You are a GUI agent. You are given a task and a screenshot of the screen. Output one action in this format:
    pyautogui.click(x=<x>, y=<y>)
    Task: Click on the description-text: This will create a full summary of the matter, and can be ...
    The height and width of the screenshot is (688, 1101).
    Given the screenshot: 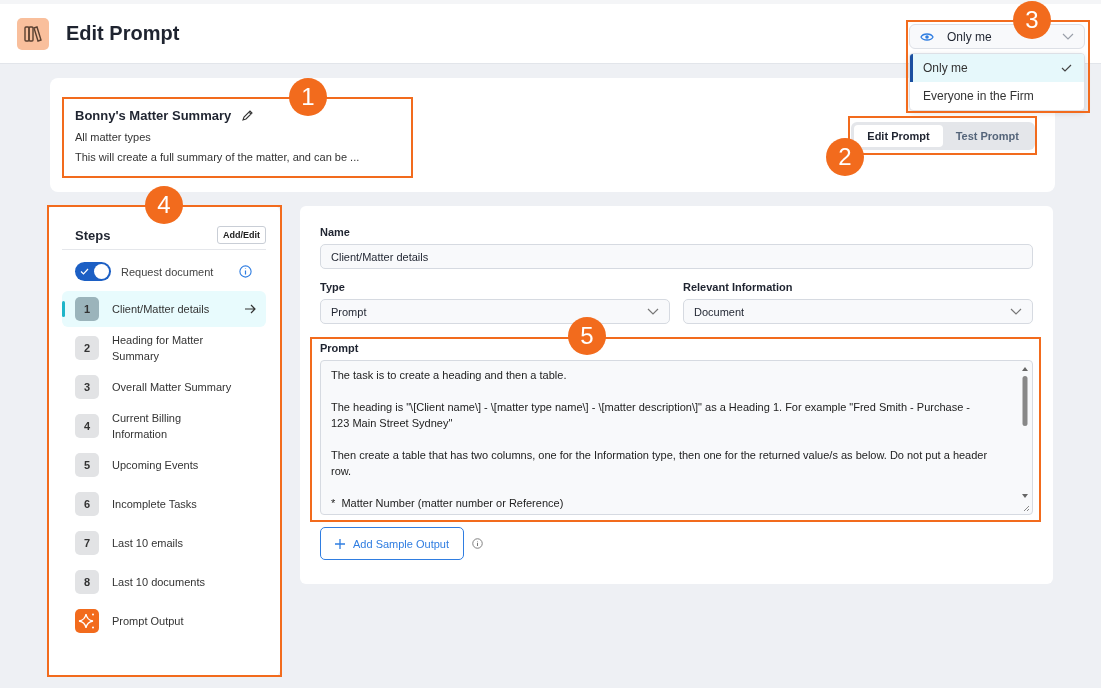 What is the action you would take?
    pyautogui.click(x=217, y=157)
    